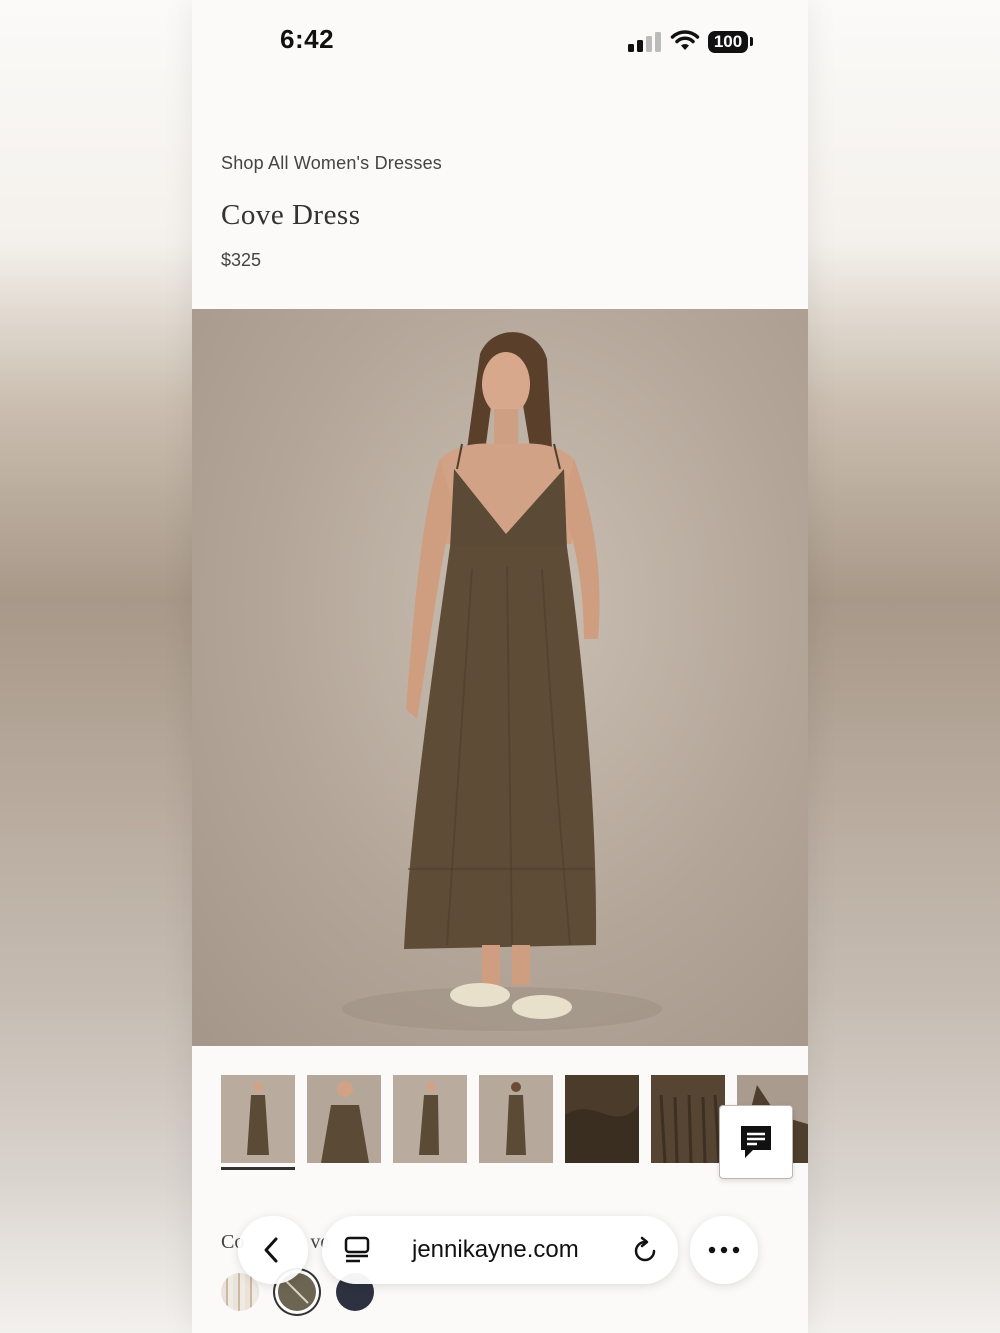 The image size is (1000, 1333). I want to click on cellular-signal-icon, so click(644, 42).